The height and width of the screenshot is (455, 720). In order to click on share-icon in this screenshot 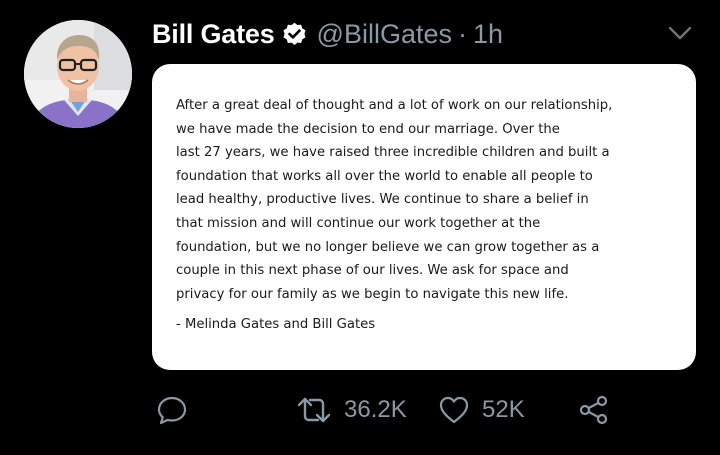, I will do `click(594, 410)`.